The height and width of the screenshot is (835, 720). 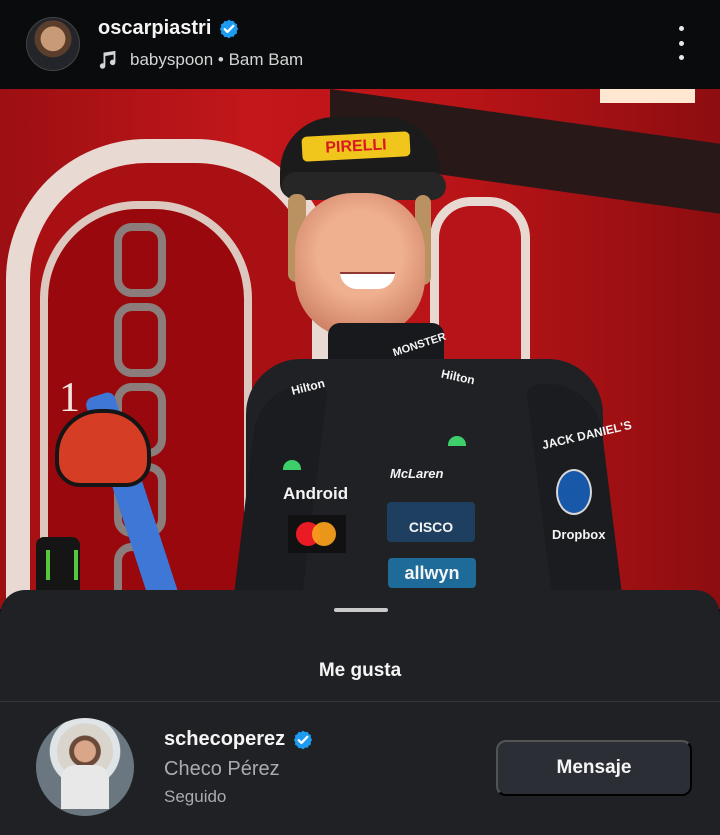 What do you see at coordinates (107, 59) in the screenshot?
I see `music-note-icon` at bounding box center [107, 59].